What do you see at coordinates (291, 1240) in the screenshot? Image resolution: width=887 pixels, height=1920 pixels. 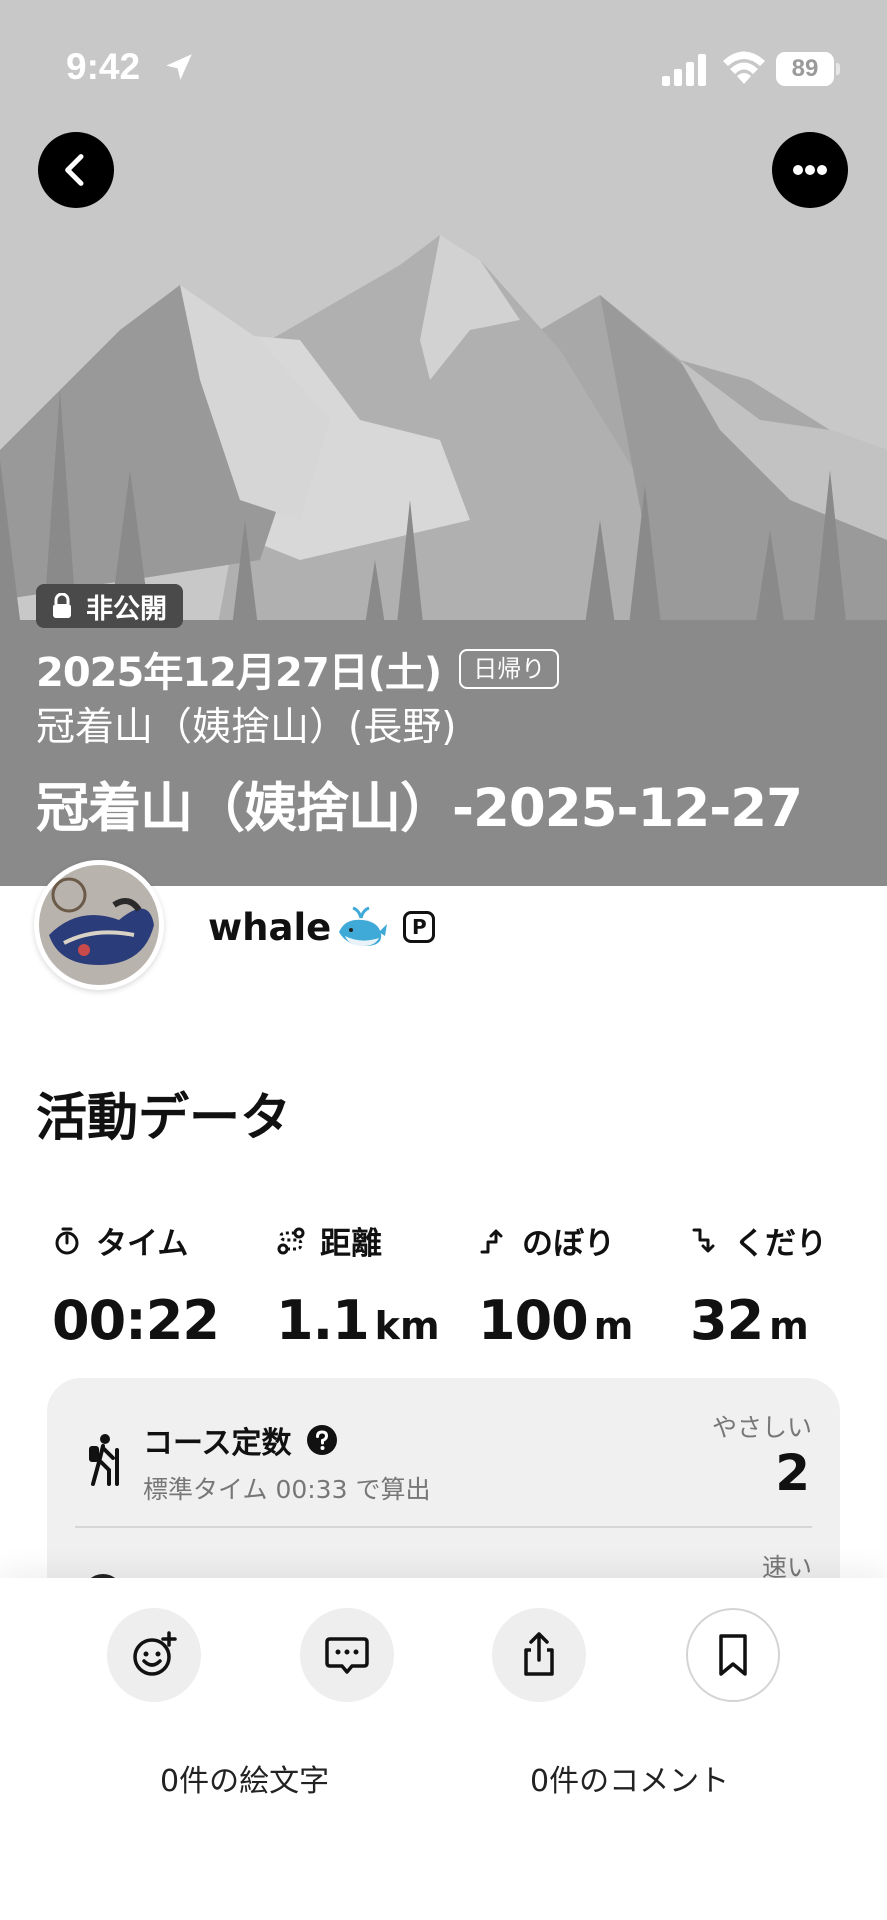 I see `route-icon` at bounding box center [291, 1240].